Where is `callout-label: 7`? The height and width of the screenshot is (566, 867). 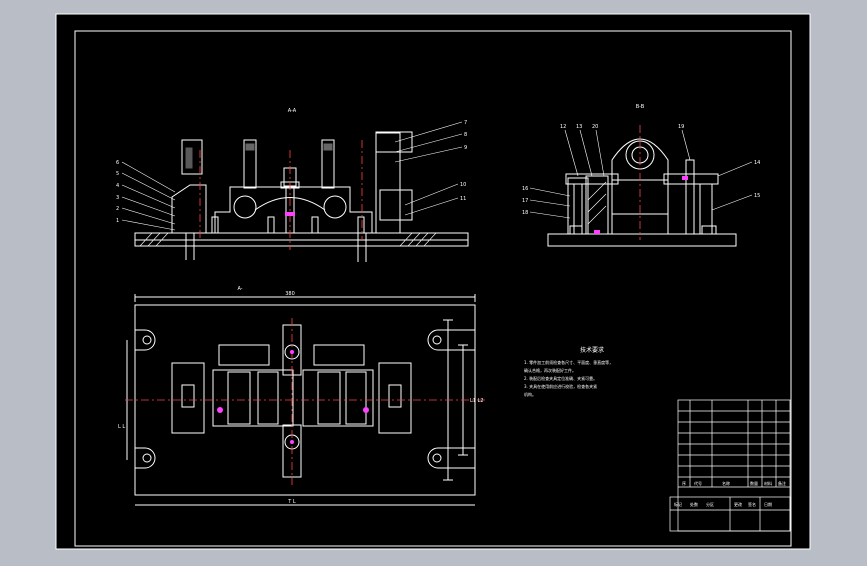
callout-label: 7 is located at coordinates (465, 123).